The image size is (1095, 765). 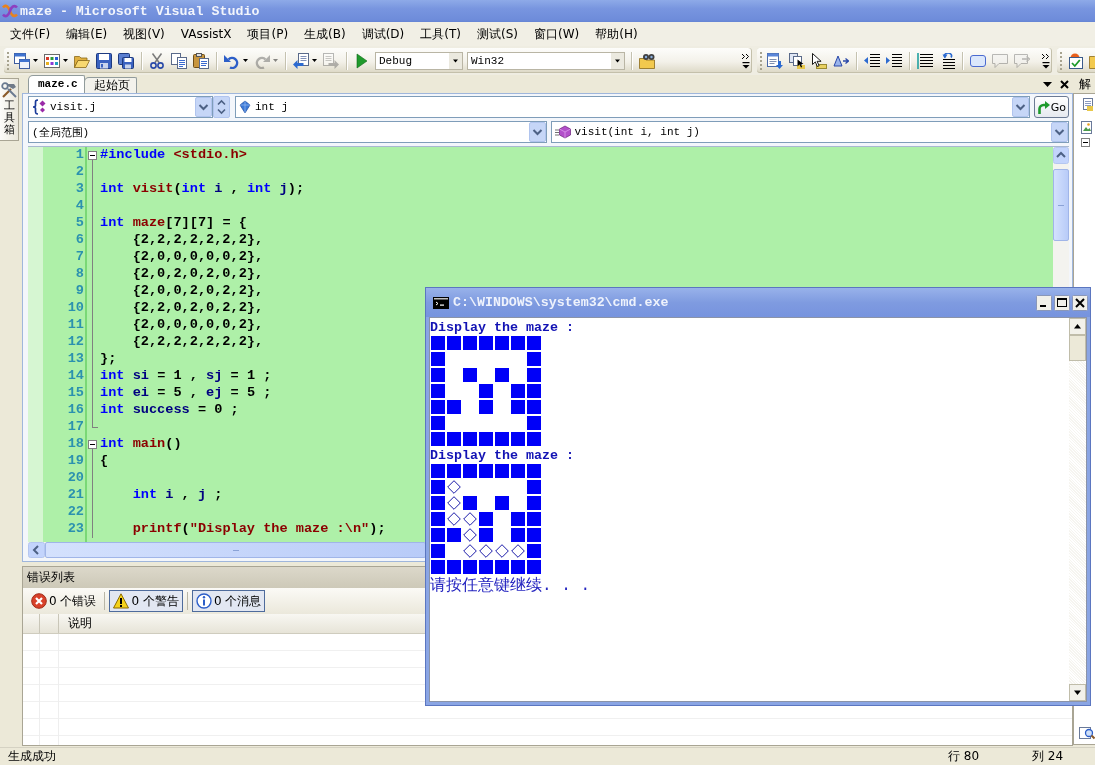 I want to click on save-all-icon, so click(x=126, y=60).